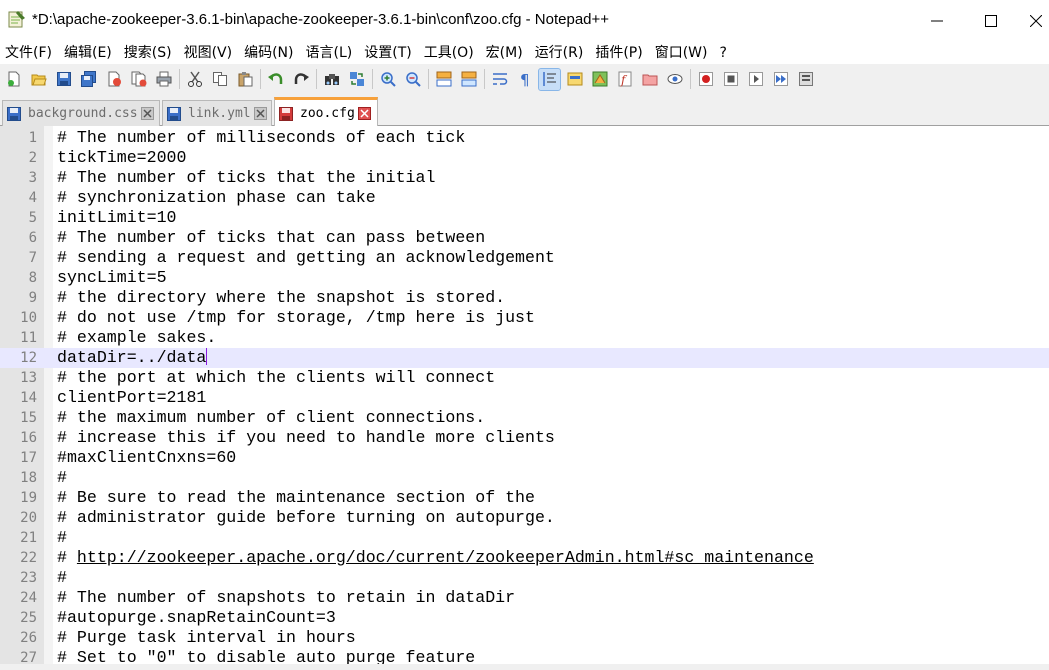 Image resolution: width=1049 pixels, height=670 pixels. Describe the element at coordinates (524, 278) in the screenshot. I see `editor-line: 8 syncLimit=5` at that location.